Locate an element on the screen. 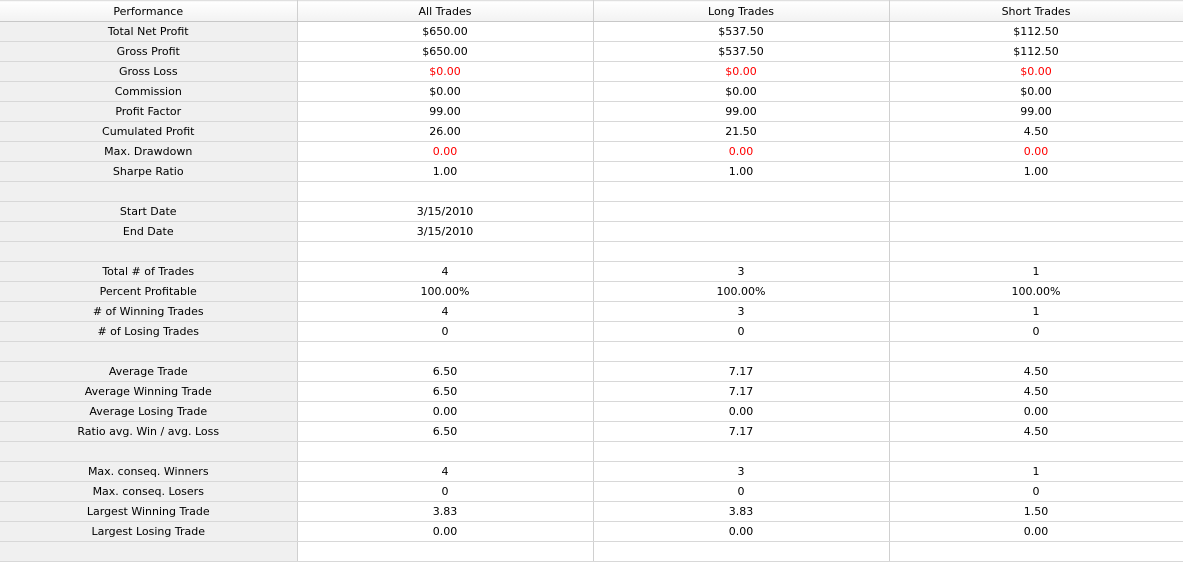 This screenshot has height=562, width=1183. all-trades-cell: 0.00 is located at coordinates (445, 531).